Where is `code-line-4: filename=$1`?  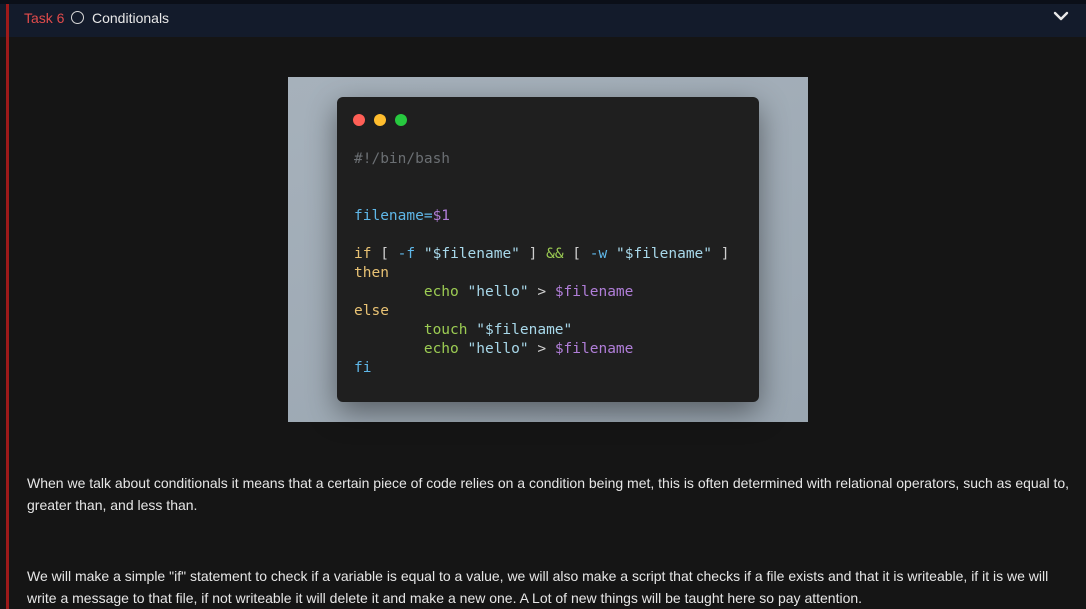 code-line-4: filename=$1 is located at coordinates (402, 216).